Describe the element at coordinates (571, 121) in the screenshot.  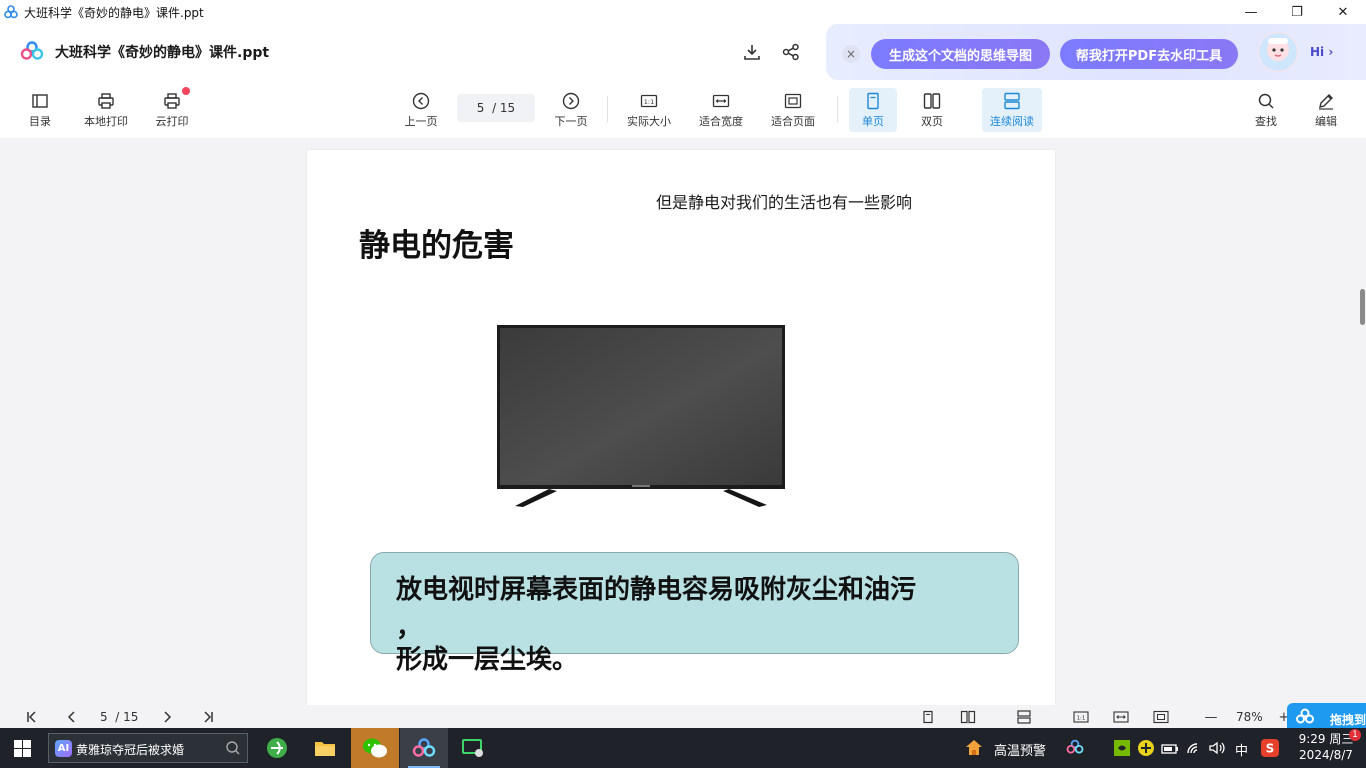
I see `next-page-label: 下一页` at that location.